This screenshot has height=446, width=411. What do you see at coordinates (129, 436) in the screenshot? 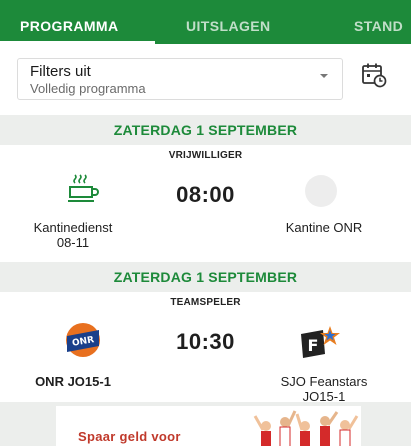
I see `ad-text: Spaar geld voor` at bounding box center [129, 436].